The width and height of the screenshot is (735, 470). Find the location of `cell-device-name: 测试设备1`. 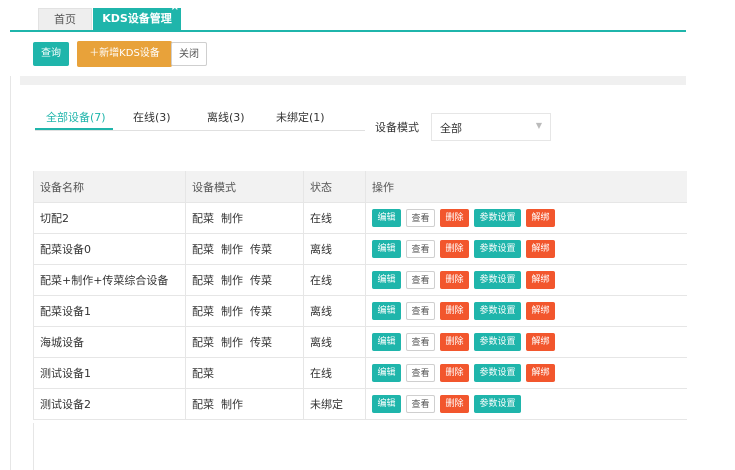

cell-device-name: 测试设备1 is located at coordinates (109, 373).